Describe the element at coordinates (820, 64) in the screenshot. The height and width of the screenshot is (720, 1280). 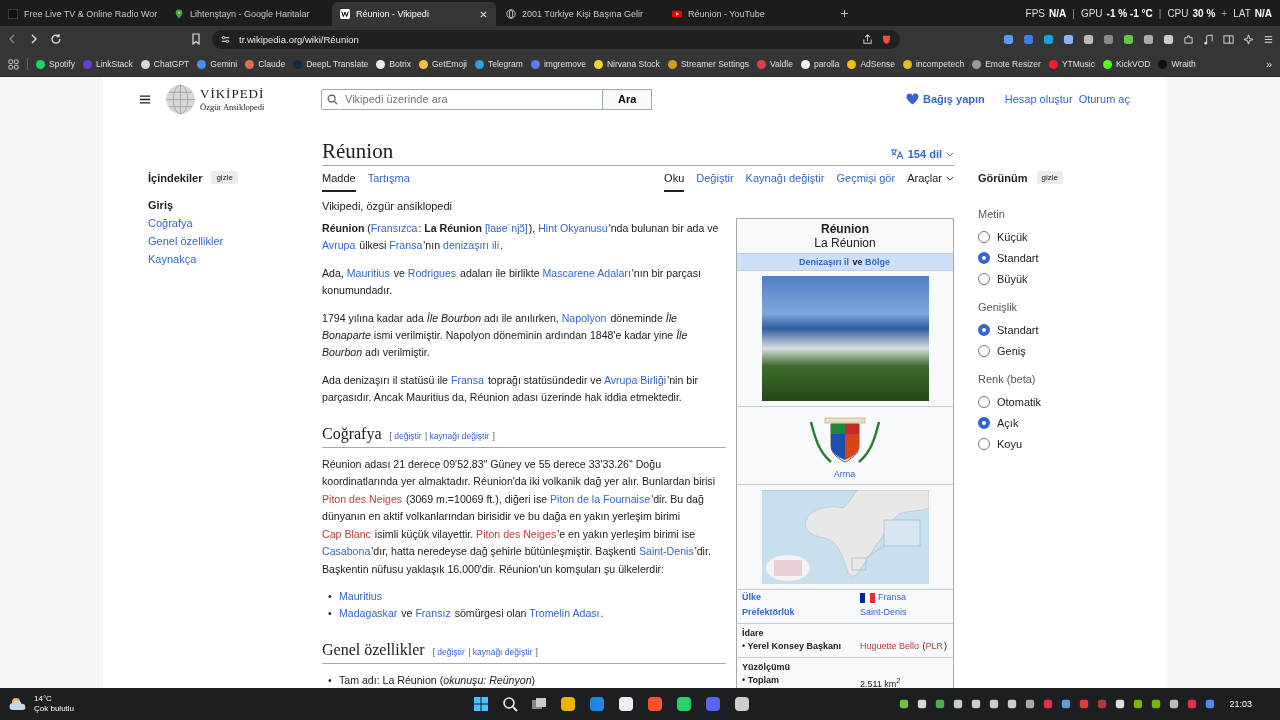
I see `bookmark: parolla` at that location.